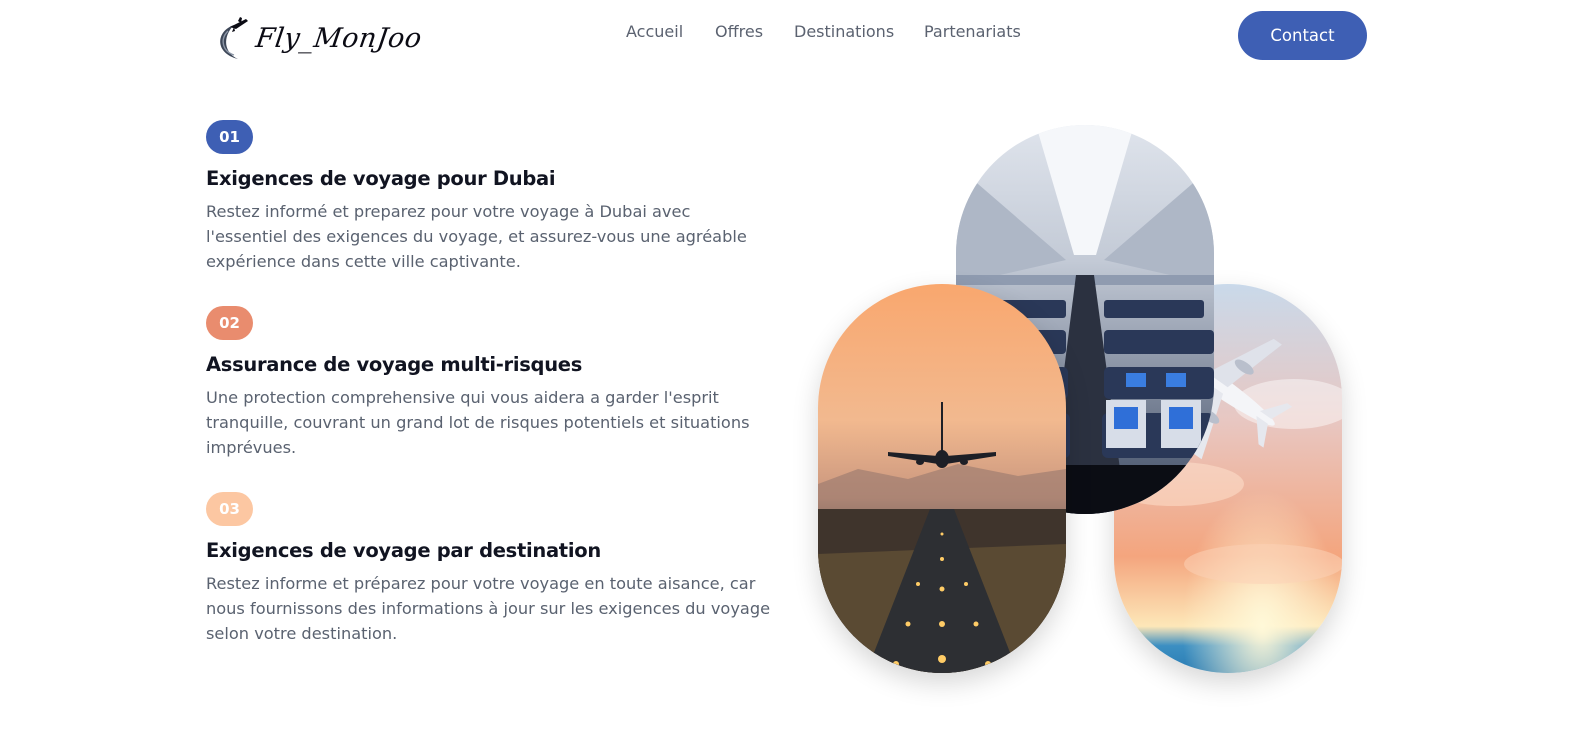  I want to click on nav-item-accueil: Accueil, so click(654, 31).